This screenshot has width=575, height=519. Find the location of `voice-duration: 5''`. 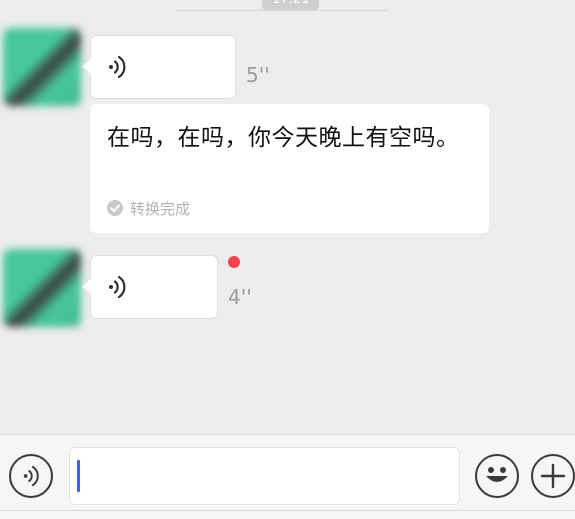

voice-duration: 5'' is located at coordinates (258, 75).